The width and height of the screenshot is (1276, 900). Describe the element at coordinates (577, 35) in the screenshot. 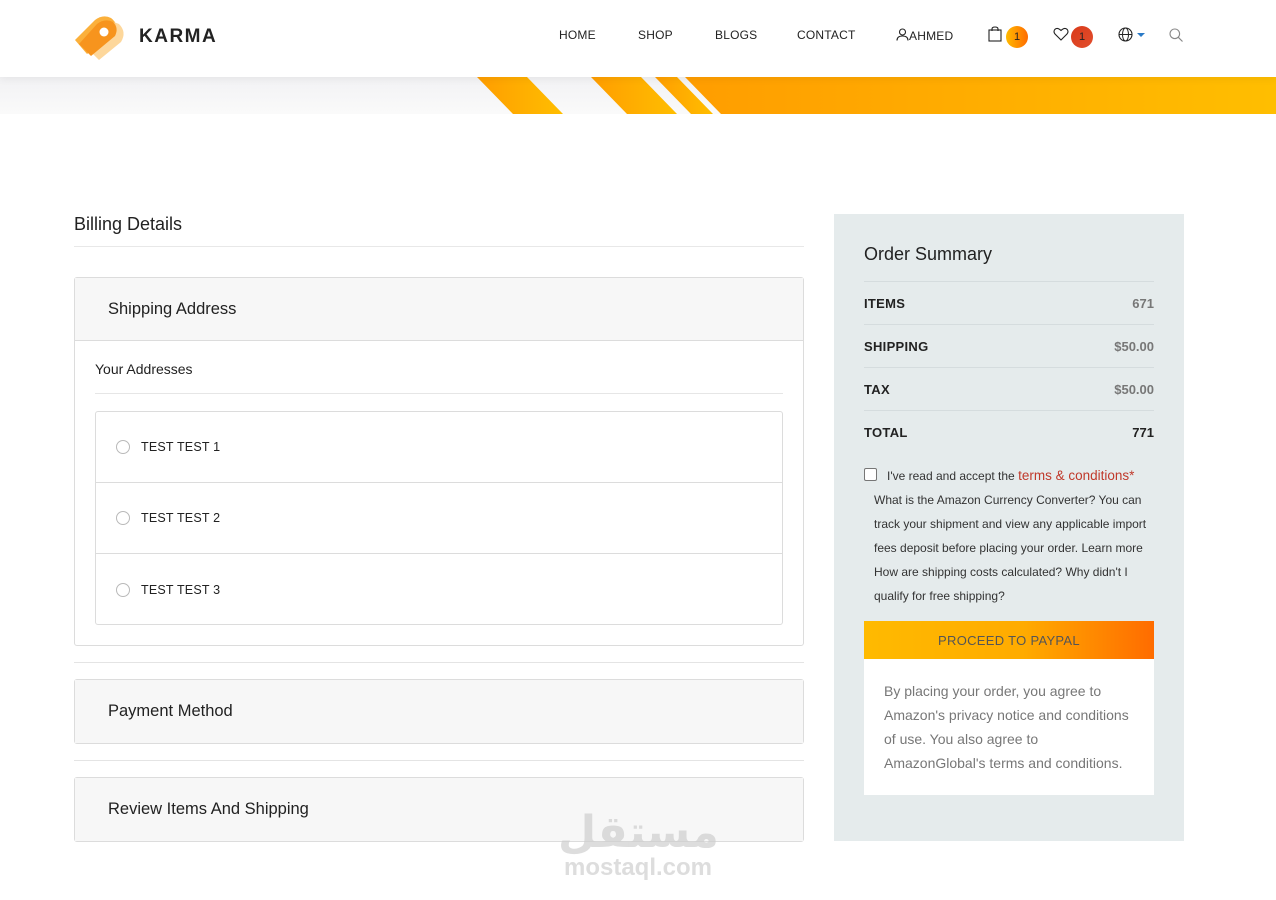

I see `nav-home: HOME` at that location.